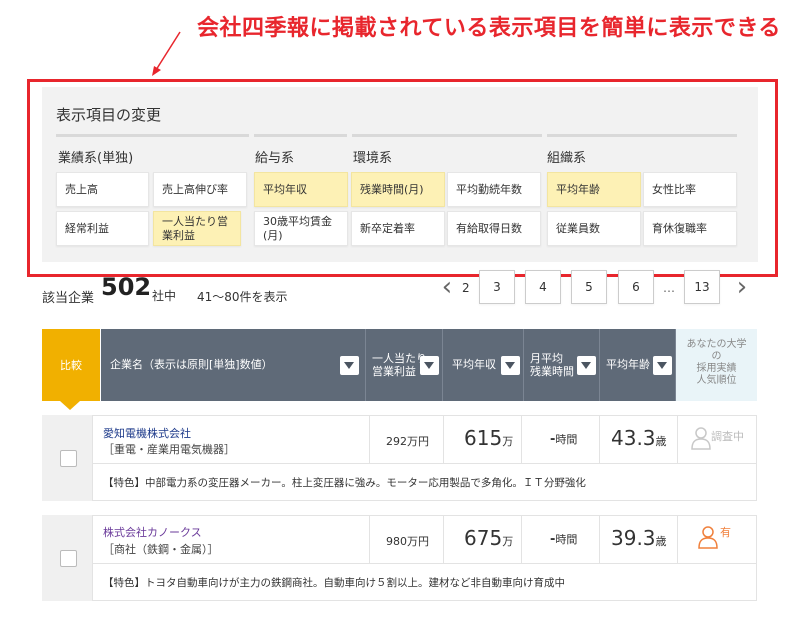 The height and width of the screenshot is (622, 800). I want to click on uni-header-line-3: 採用実績, so click(716, 368).